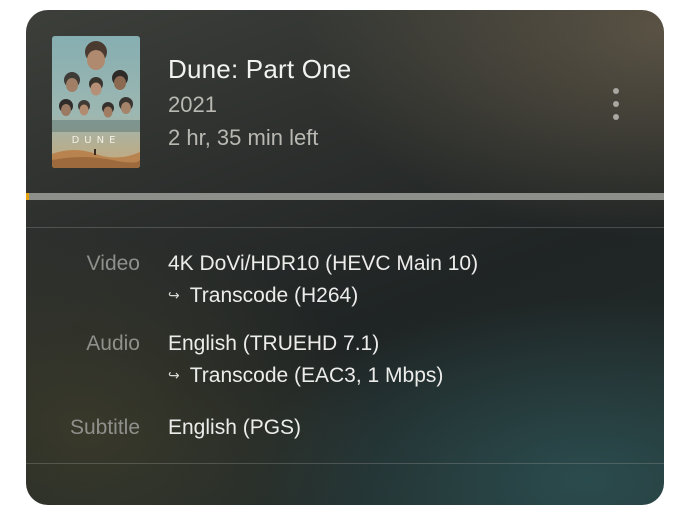 The image size is (690, 505). I want to click on video-transcode-text: Transcode (H264), so click(274, 295).